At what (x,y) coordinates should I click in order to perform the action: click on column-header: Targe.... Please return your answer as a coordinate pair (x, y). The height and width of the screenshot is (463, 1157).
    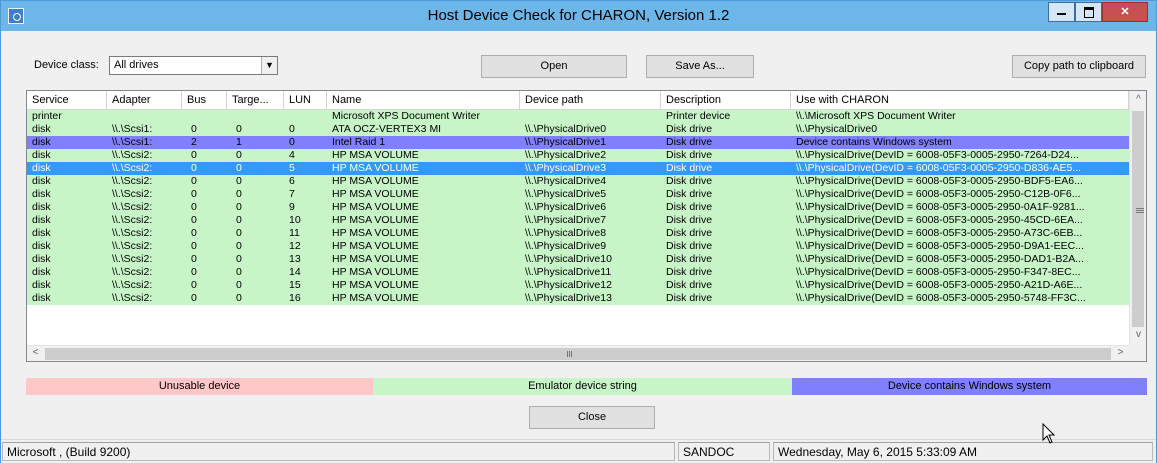
    Looking at the image, I should click on (255, 100).